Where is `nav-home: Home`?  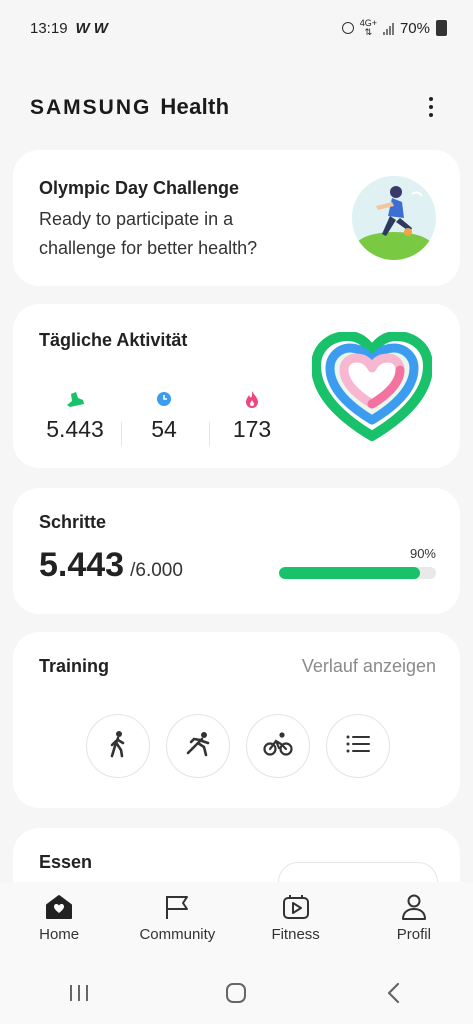
nav-home: Home is located at coordinates (59, 918).